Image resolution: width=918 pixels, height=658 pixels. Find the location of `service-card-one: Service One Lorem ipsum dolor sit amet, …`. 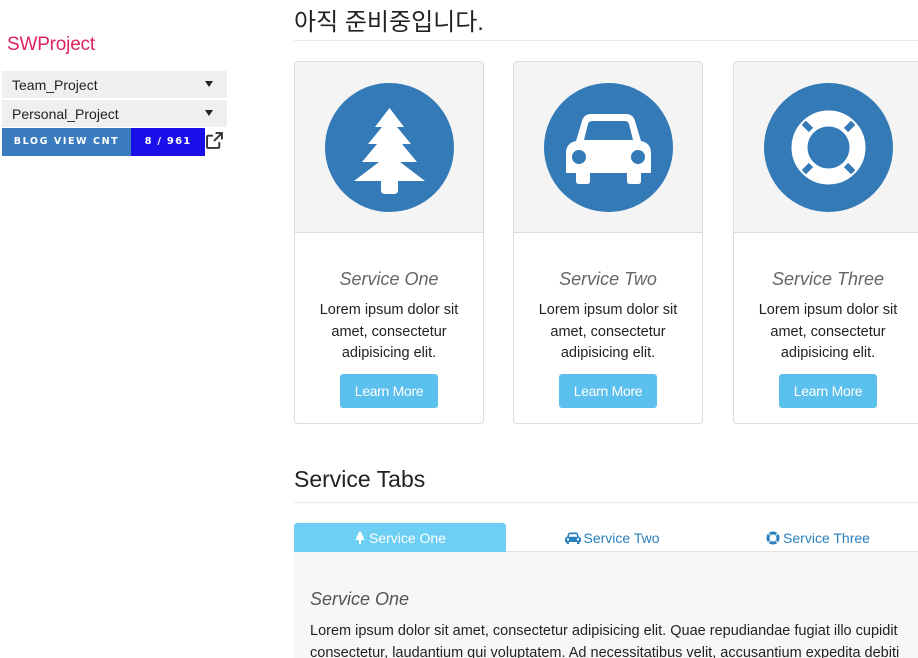

service-card-one: Service One Lorem ipsum dolor sit amet, … is located at coordinates (389, 242).